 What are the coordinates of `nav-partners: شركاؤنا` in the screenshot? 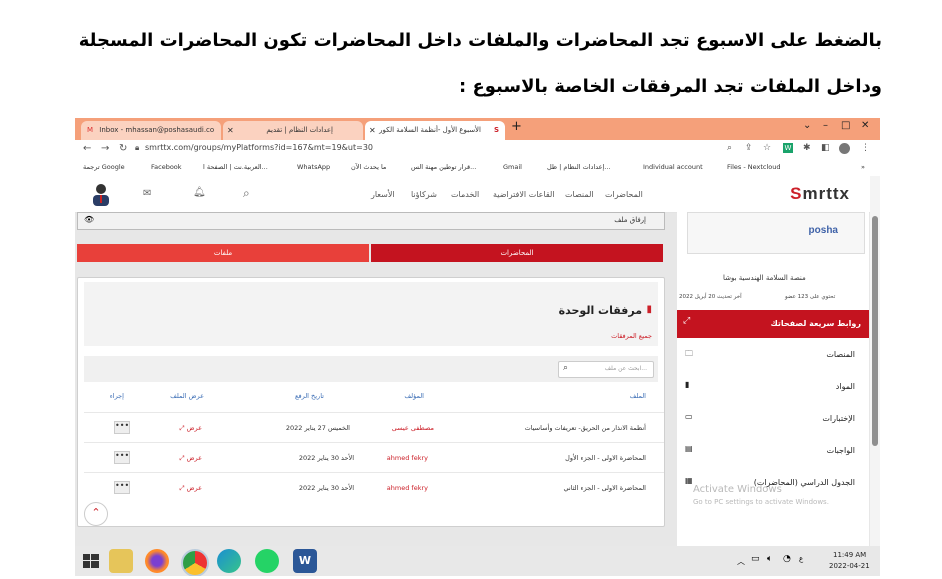 It's located at (424, 194).